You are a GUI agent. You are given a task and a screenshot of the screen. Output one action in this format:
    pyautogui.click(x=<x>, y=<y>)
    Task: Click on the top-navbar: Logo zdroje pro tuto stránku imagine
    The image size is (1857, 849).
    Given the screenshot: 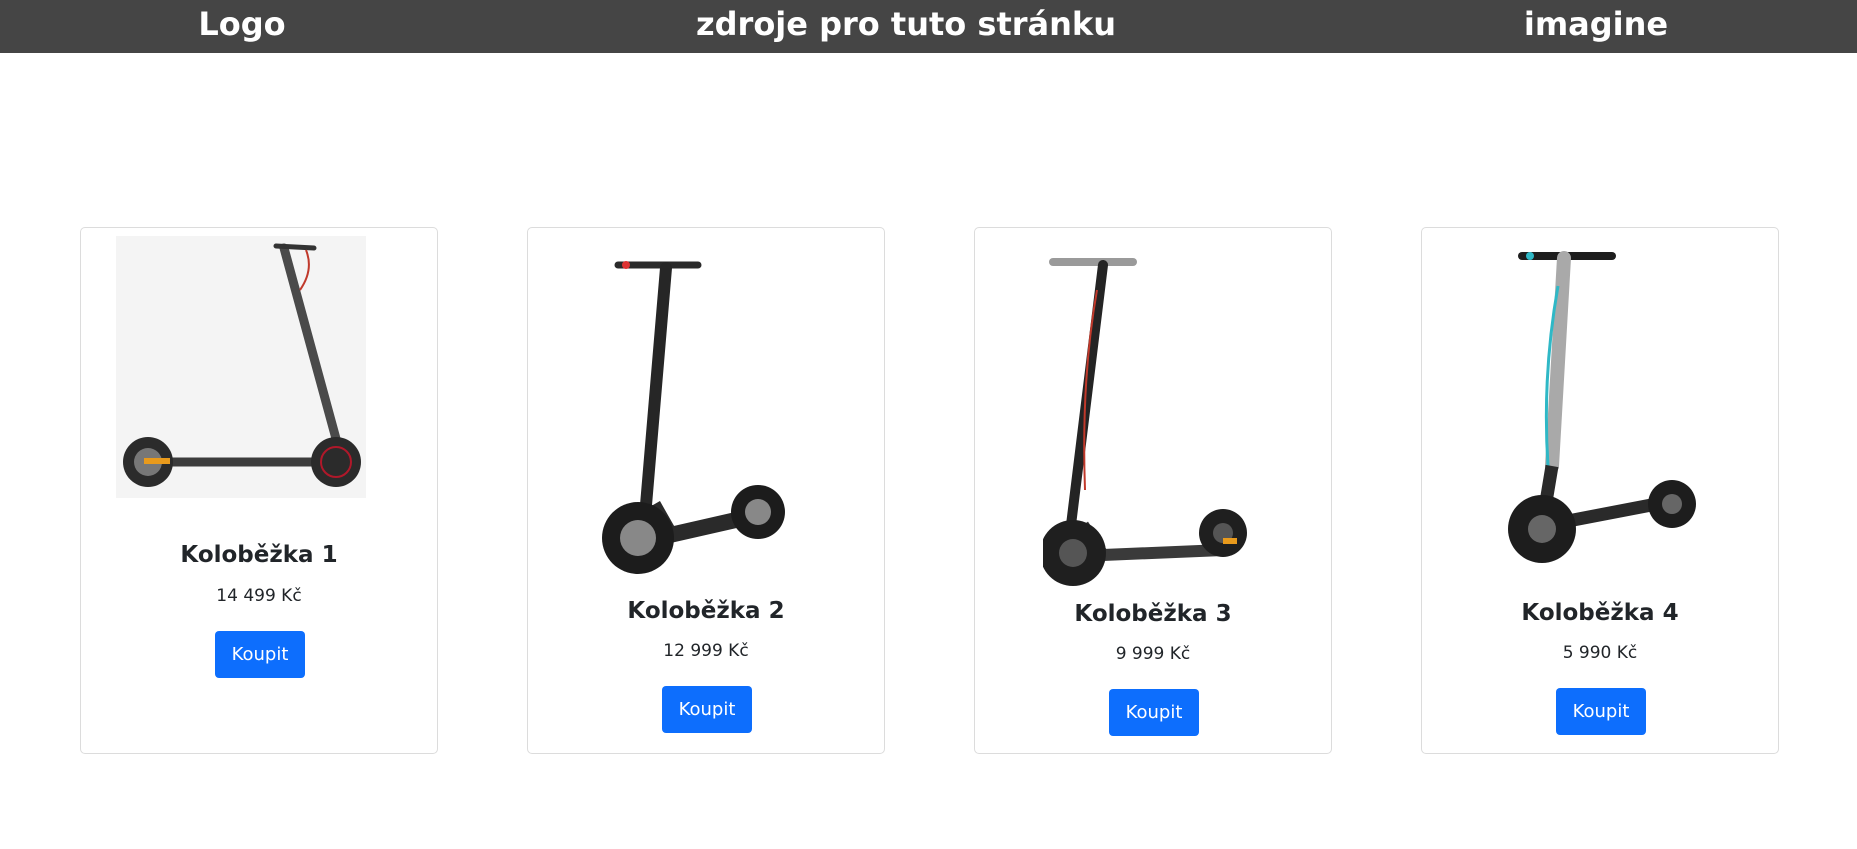 What is the action you would take?
    pyautogui.click(x=928, y=26)
    